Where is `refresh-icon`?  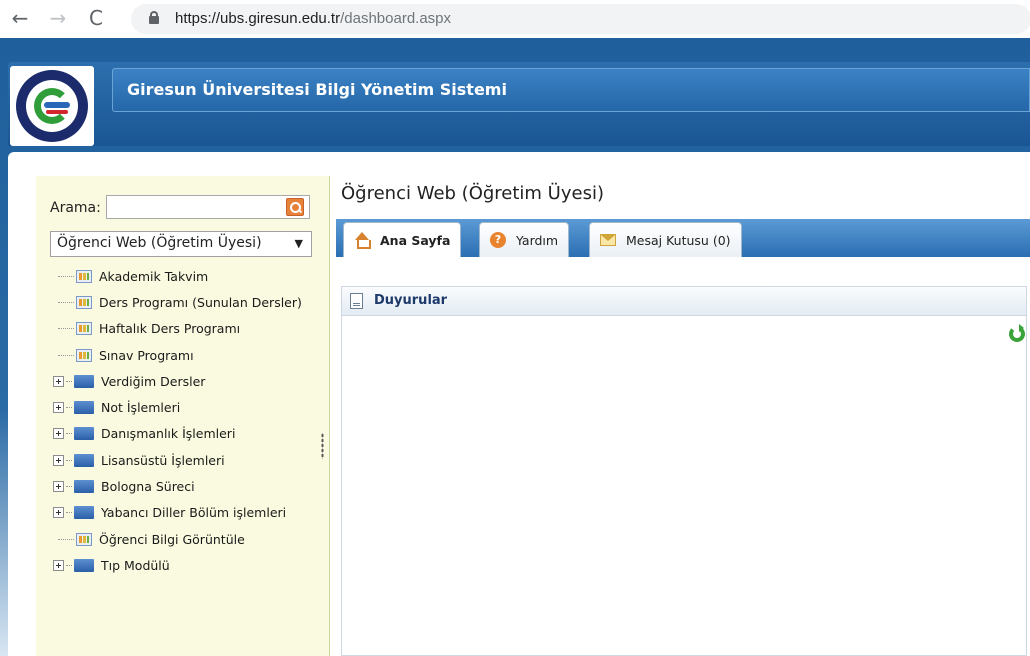
refresh-icon is located at coordinates (1017, 333).